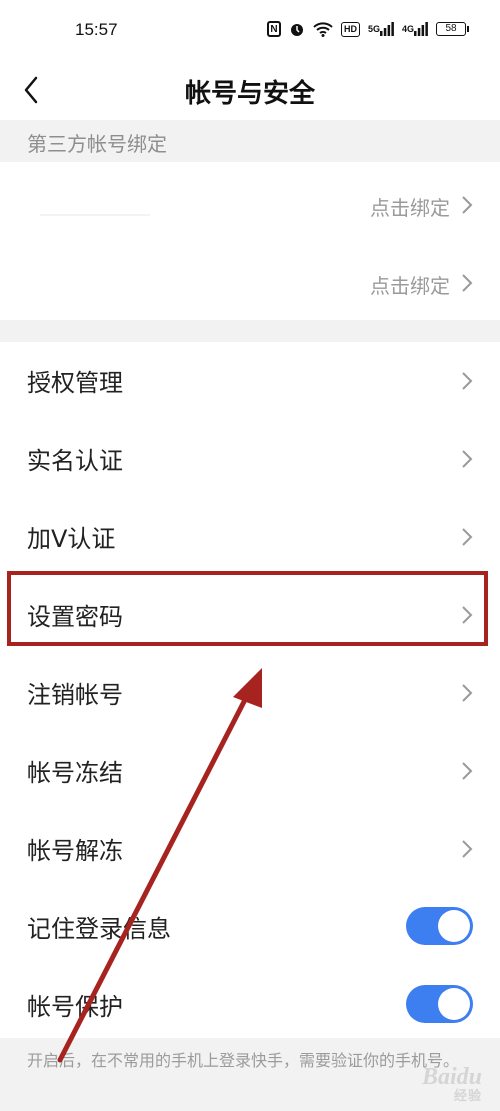 The image size is (500, 1111). Describe the element at coordinates (350, 29) in the screenshot. I see `hd-icon: HD` at that location.